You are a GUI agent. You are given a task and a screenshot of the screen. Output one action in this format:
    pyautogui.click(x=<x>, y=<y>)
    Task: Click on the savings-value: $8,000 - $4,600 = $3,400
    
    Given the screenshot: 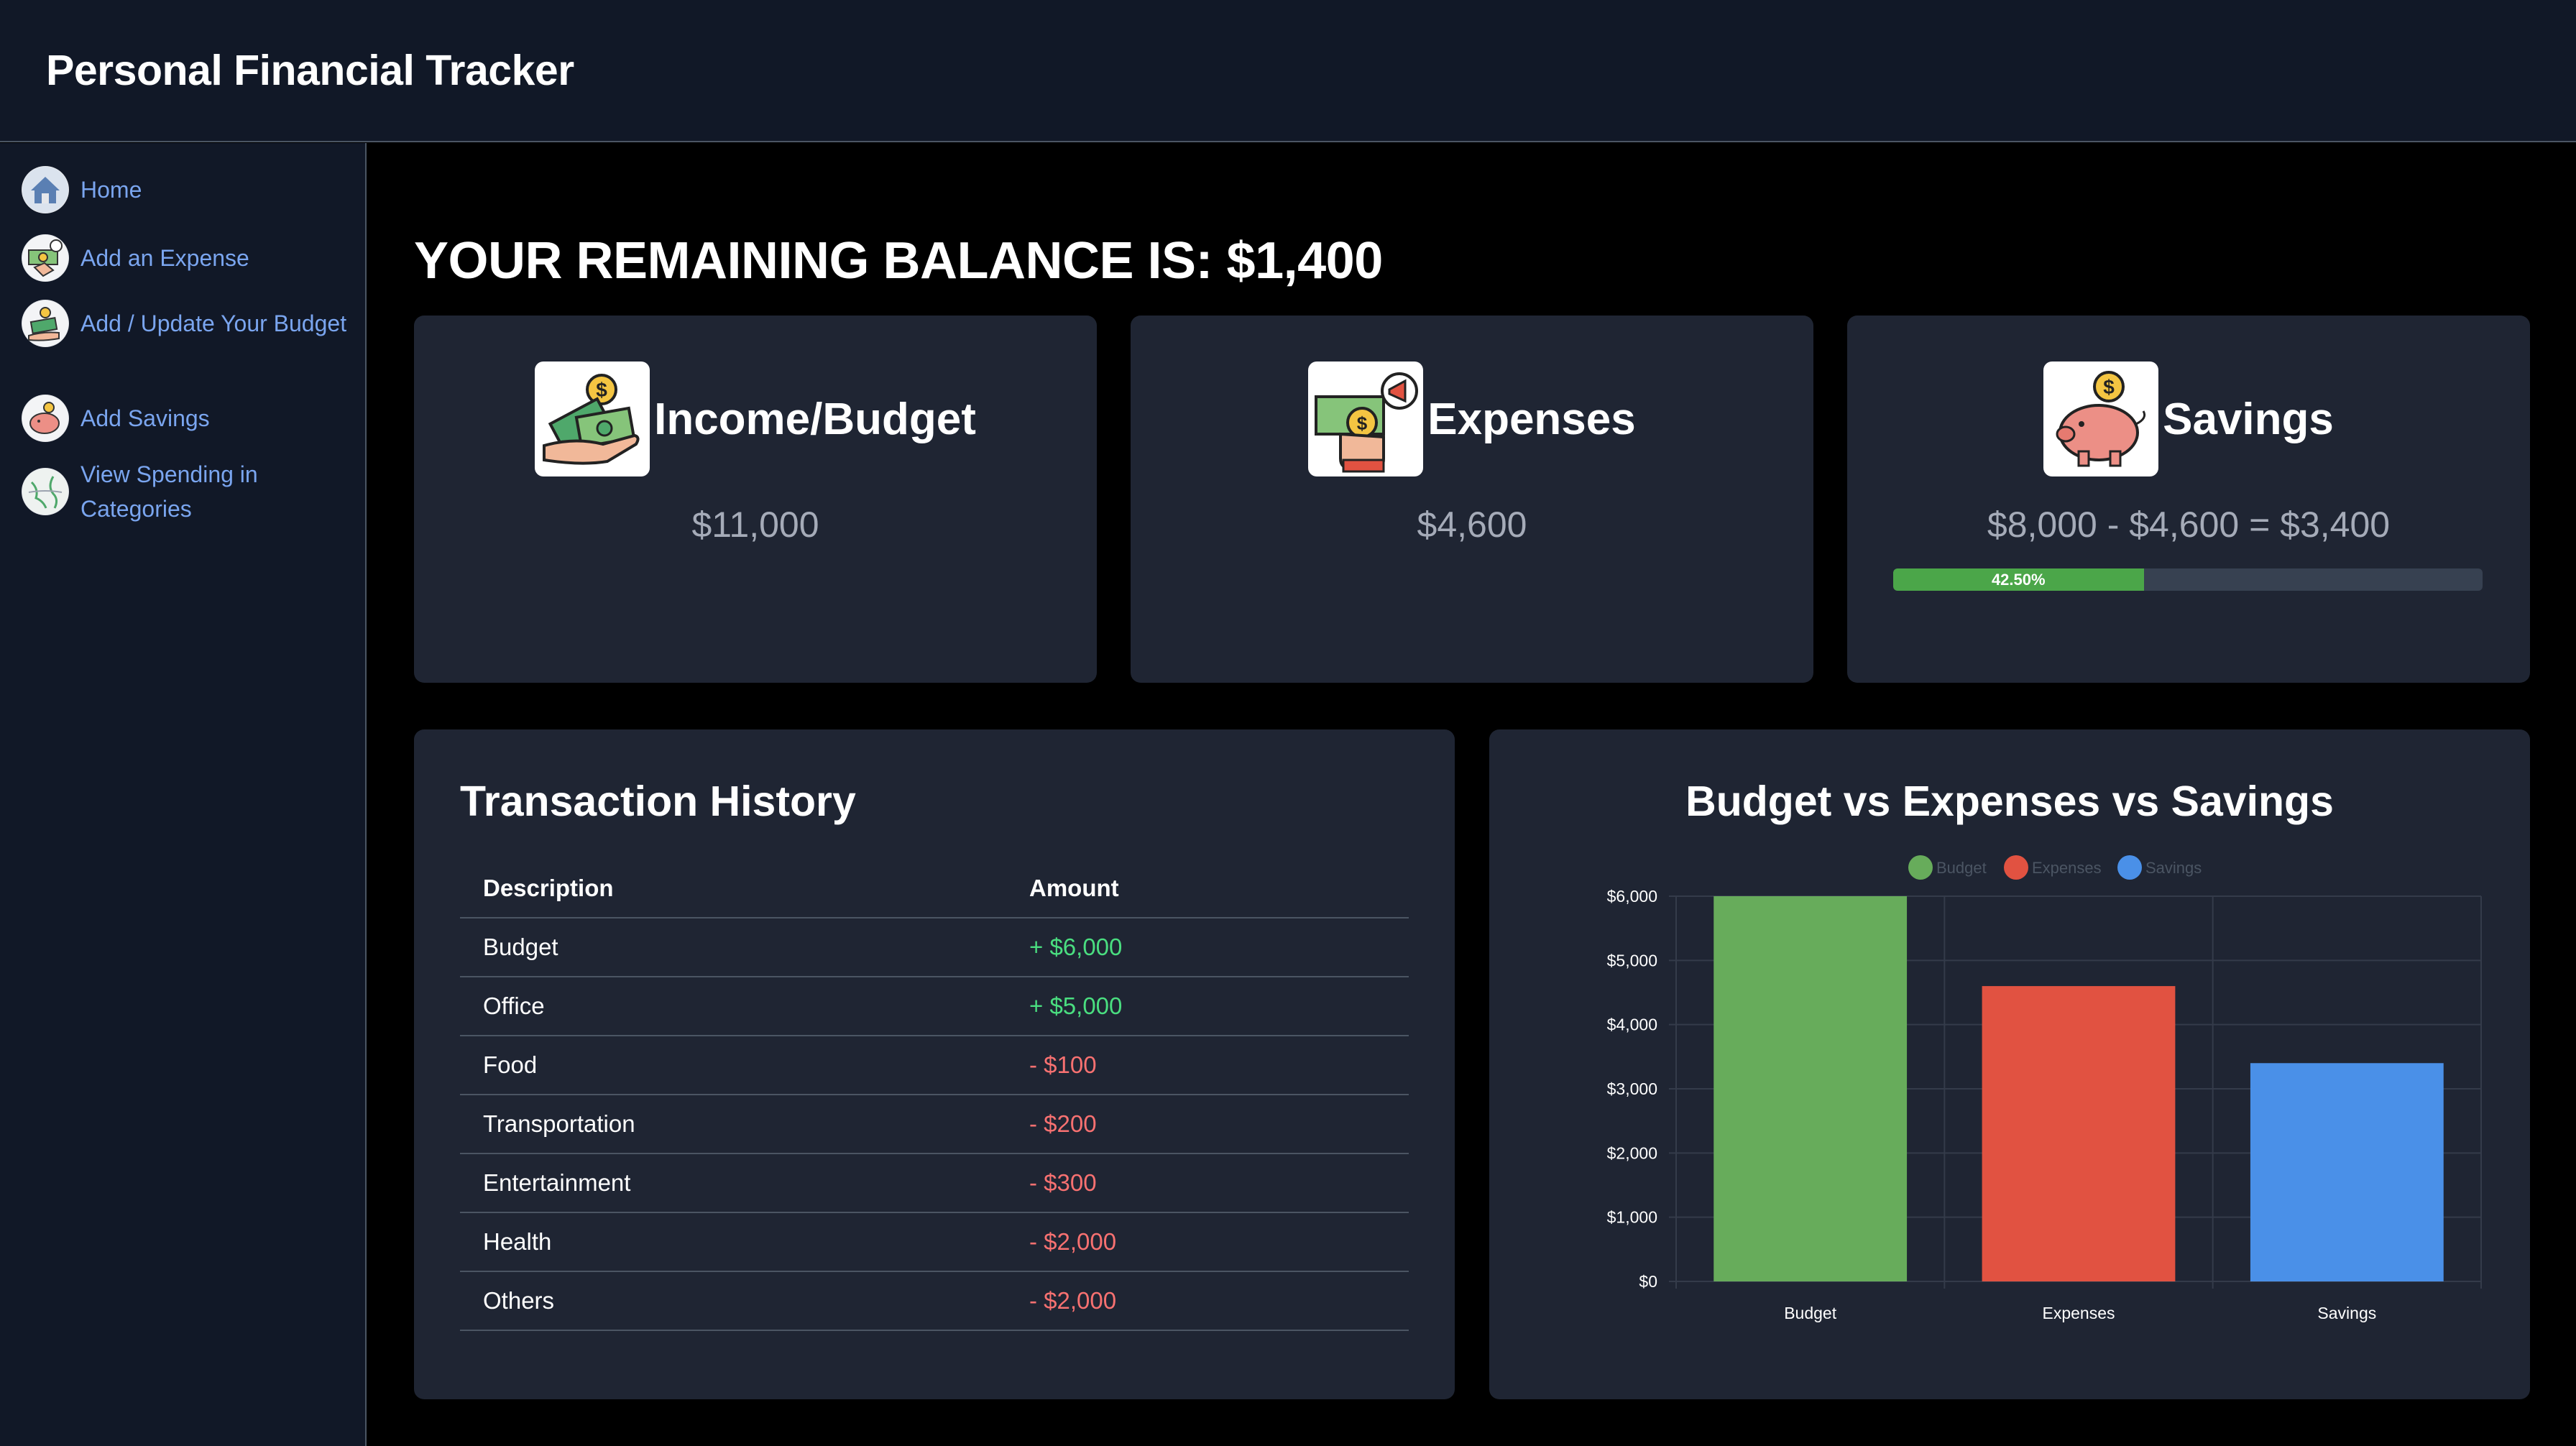 What is the action you would take?
    pyautogui.click(x=2189, y=525)
    